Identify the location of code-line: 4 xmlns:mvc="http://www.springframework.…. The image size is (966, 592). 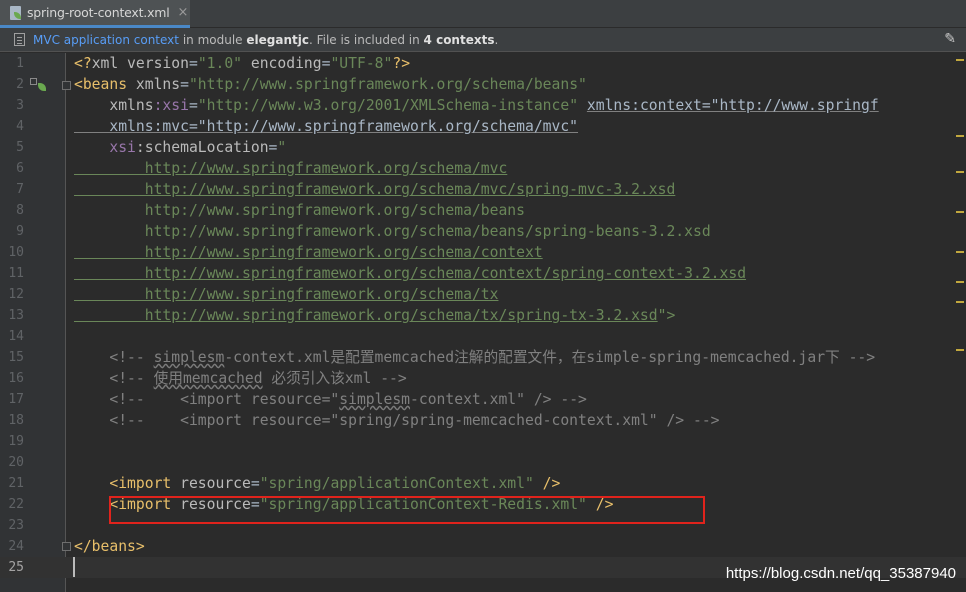
(483, 126).